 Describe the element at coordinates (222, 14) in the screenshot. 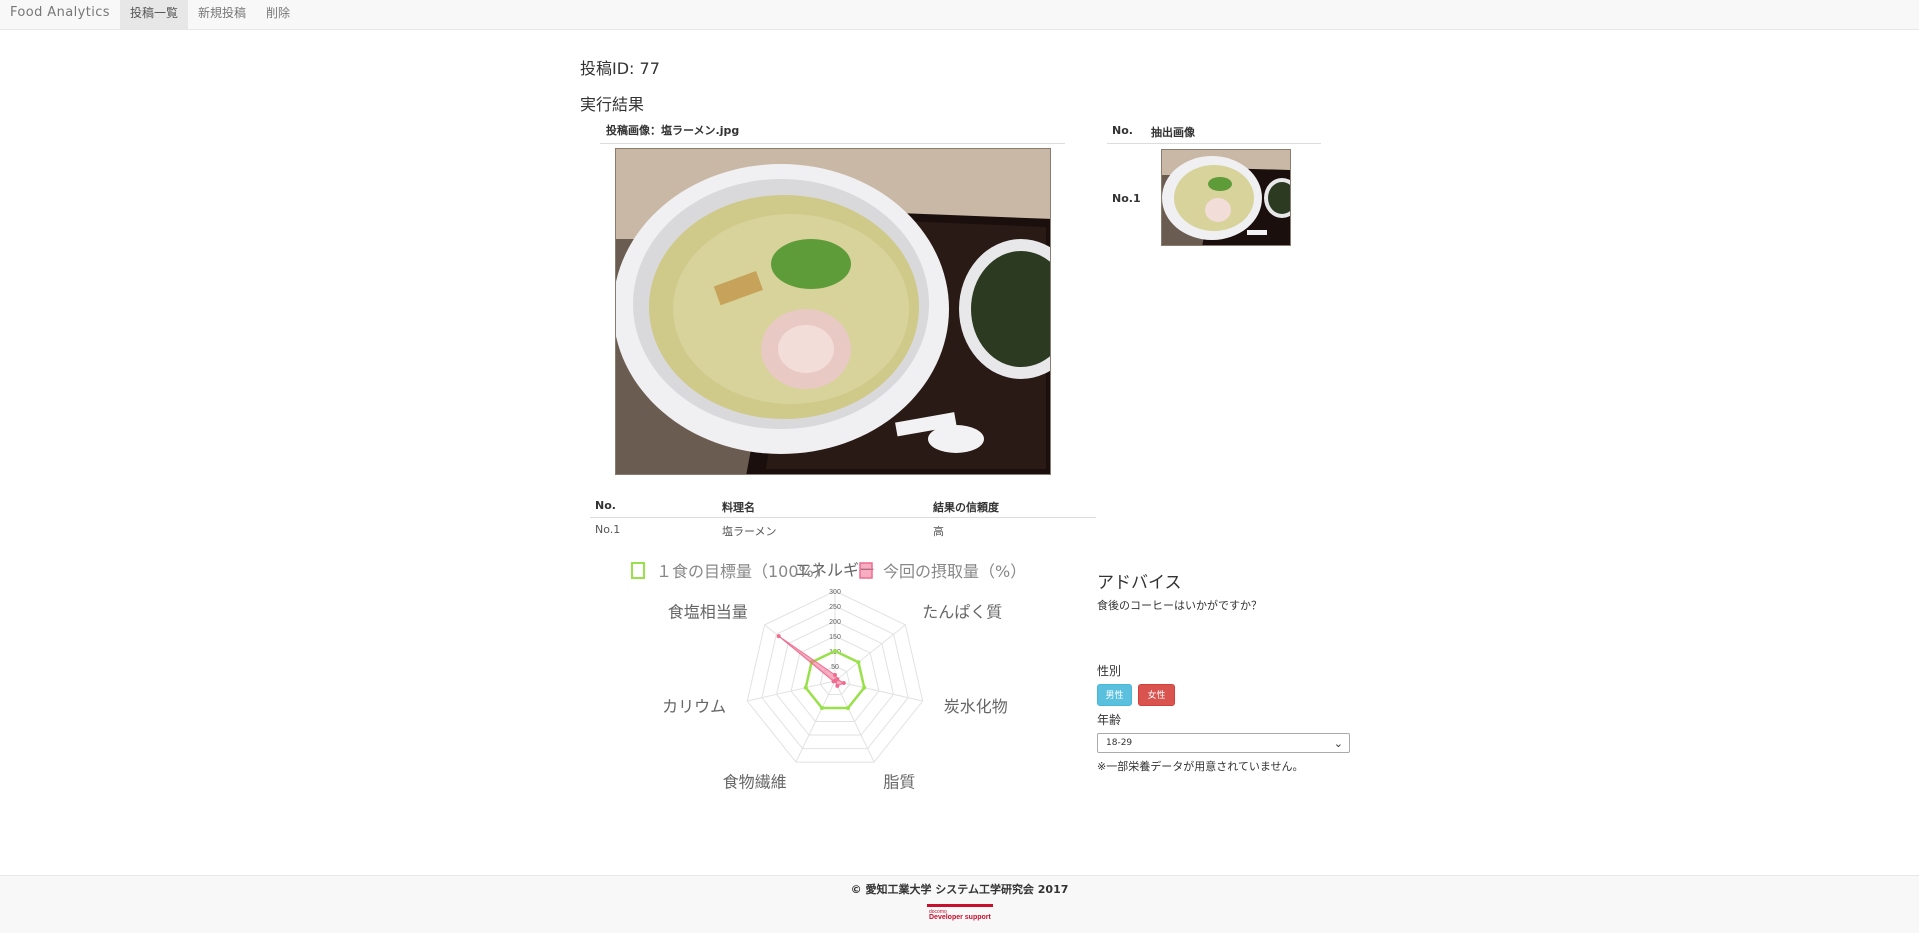

I see `nav-new-post: 新規投稿` at that location.